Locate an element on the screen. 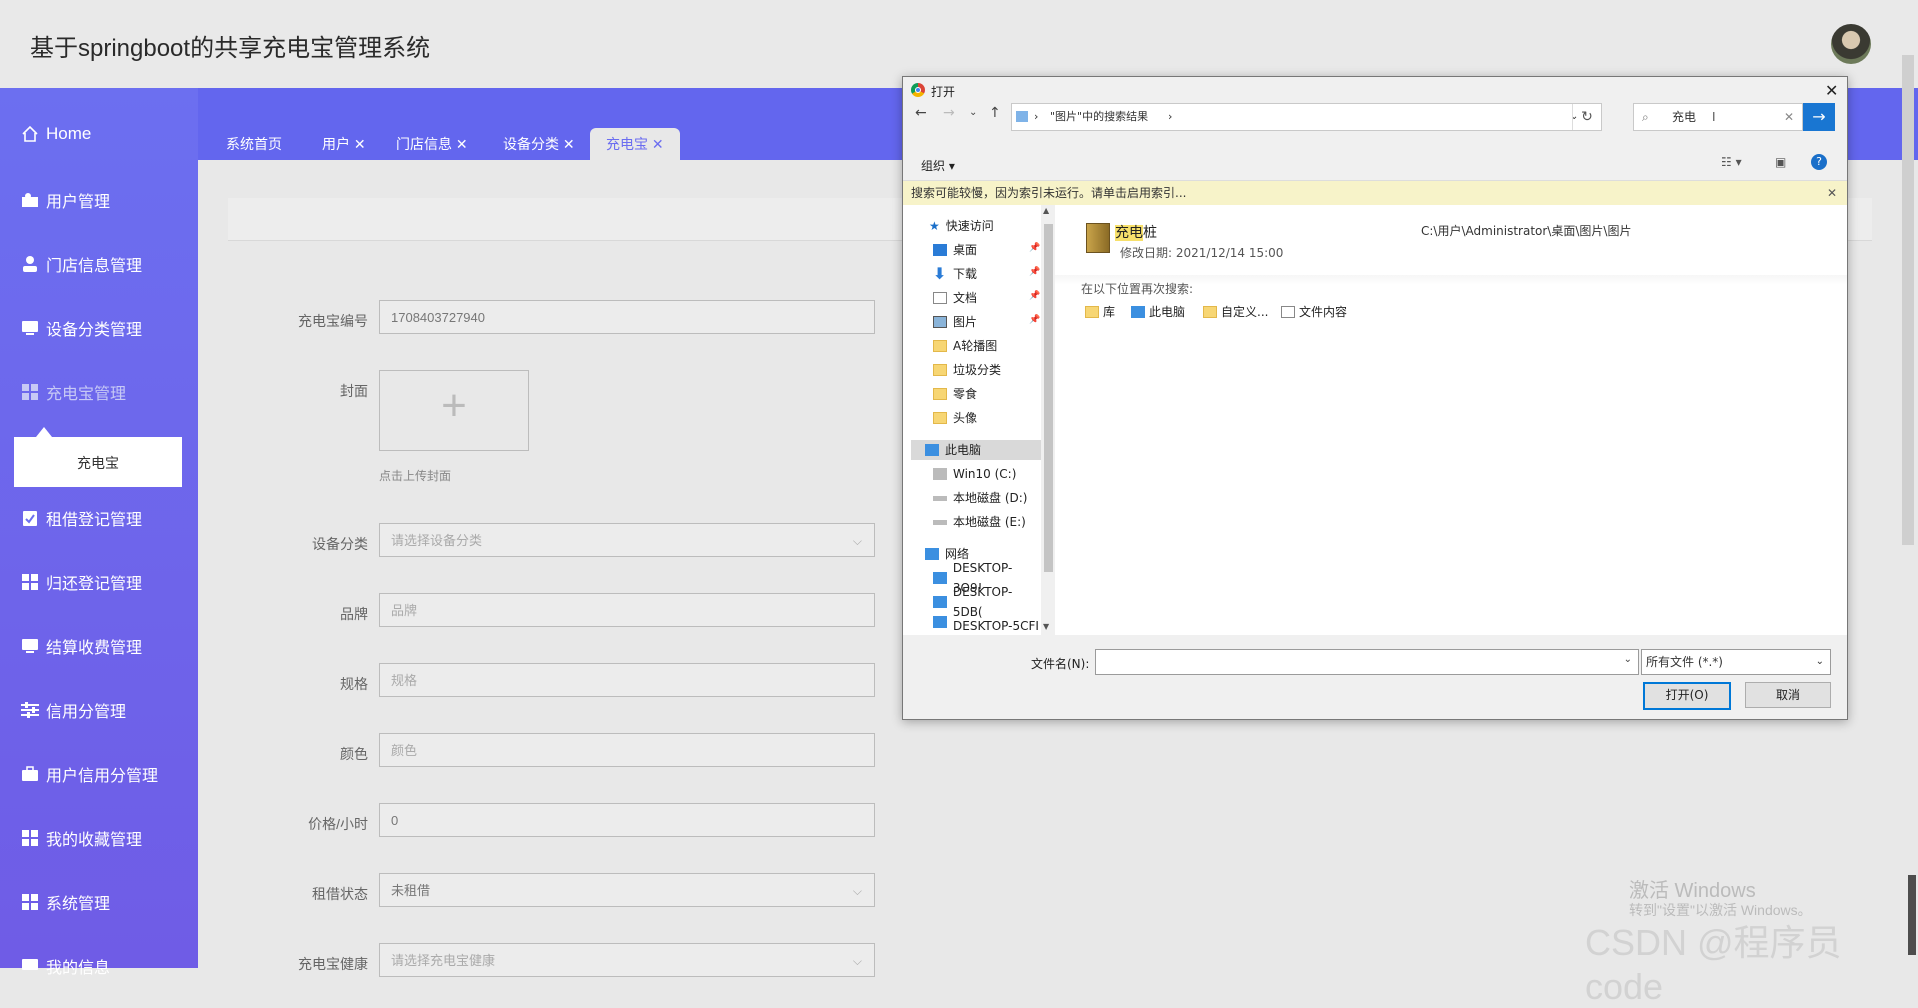 The width and height of the screenshot is (1918, 1008). spec-input: 规格 is located at coordinates (627, 680).